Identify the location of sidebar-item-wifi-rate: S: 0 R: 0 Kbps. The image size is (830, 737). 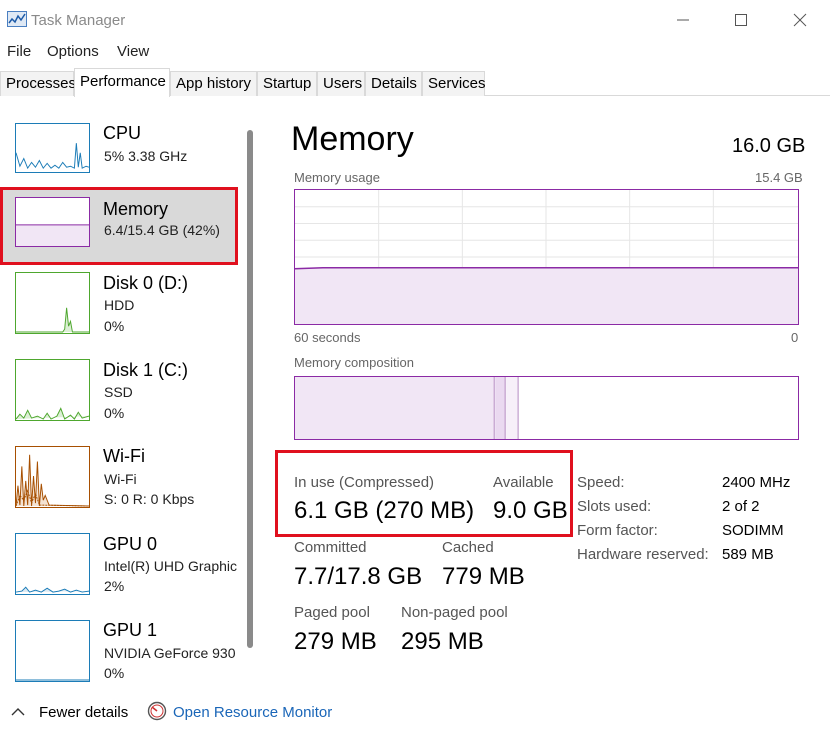
(149, 499).